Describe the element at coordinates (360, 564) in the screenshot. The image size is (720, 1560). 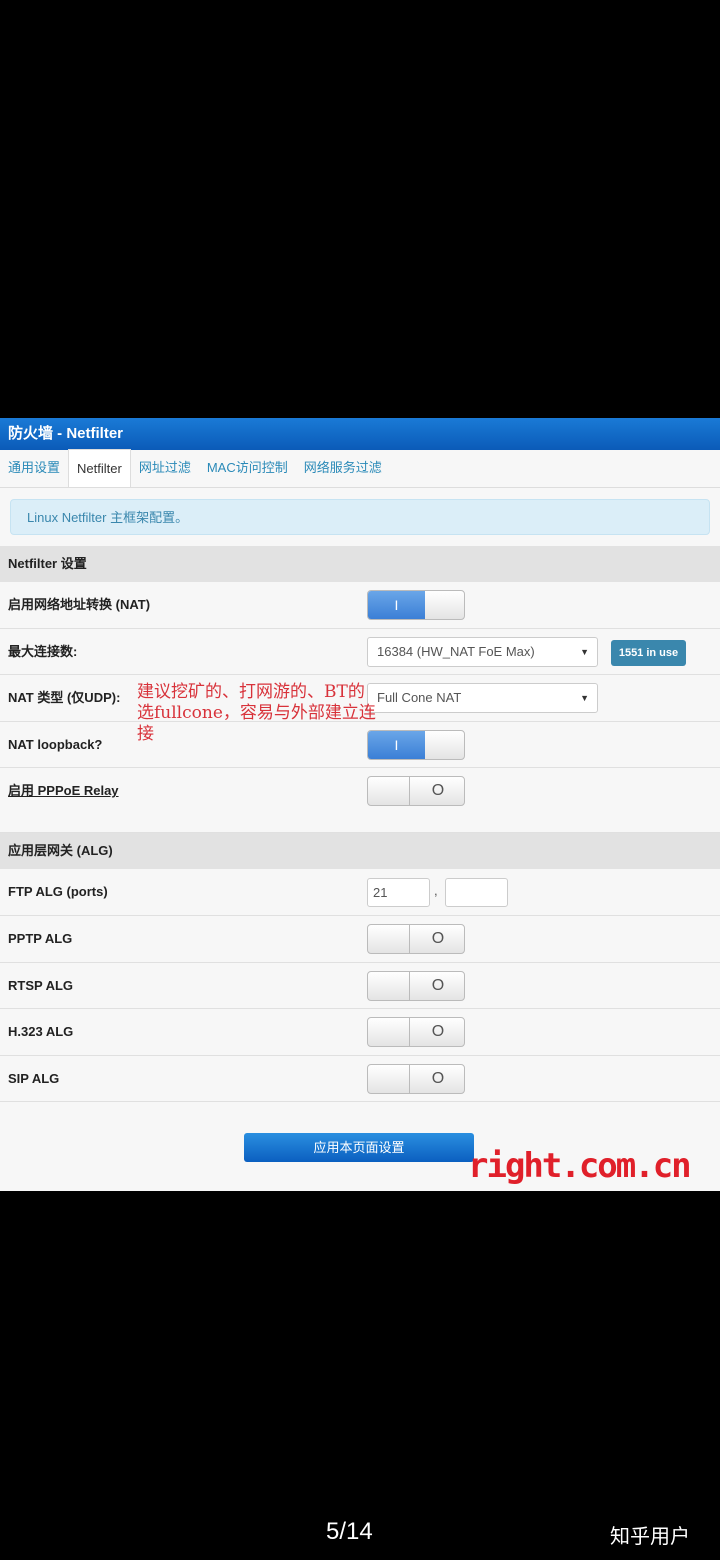
I see `section-netfilter-header: Netfilter 设置` at that location.